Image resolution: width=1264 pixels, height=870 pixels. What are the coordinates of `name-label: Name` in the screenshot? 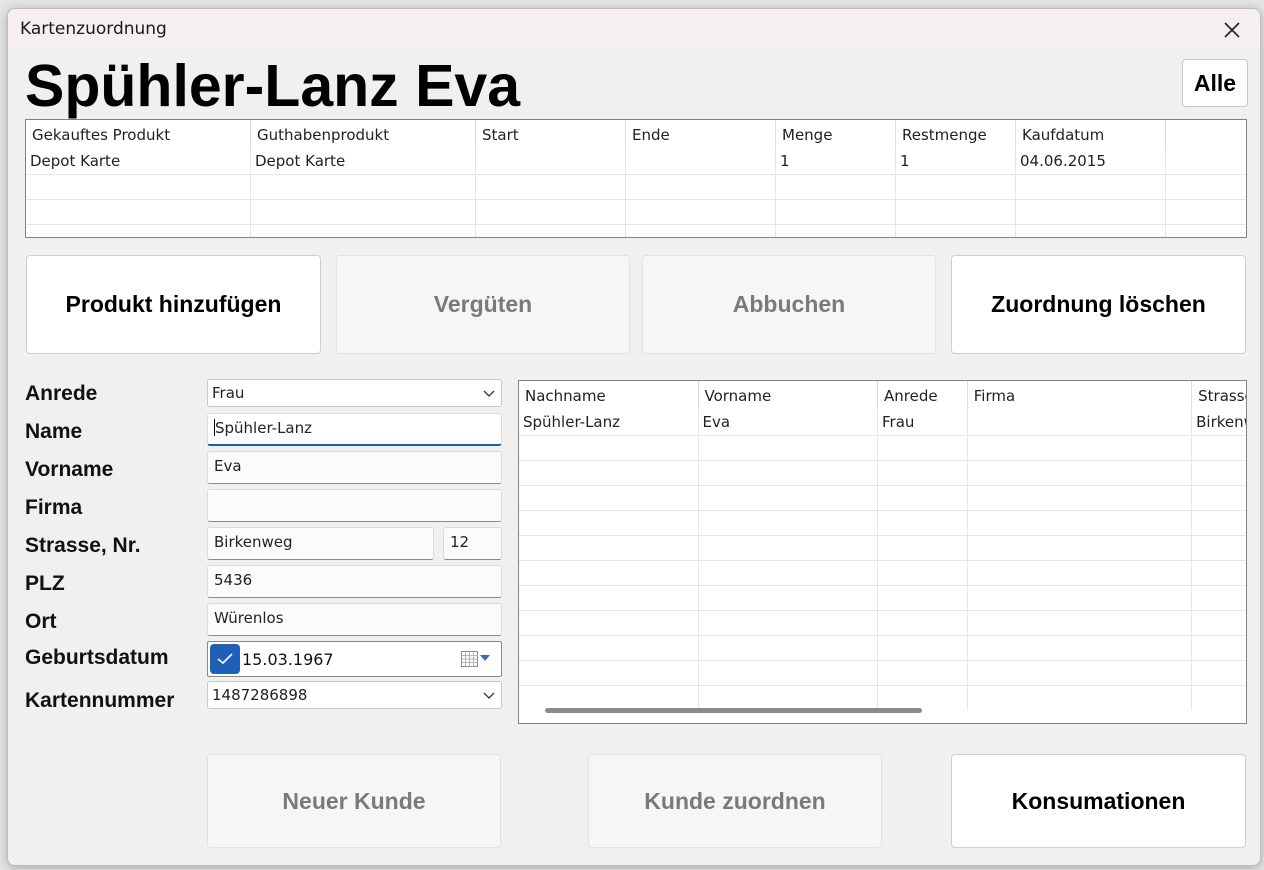 It's located at (54, 431).